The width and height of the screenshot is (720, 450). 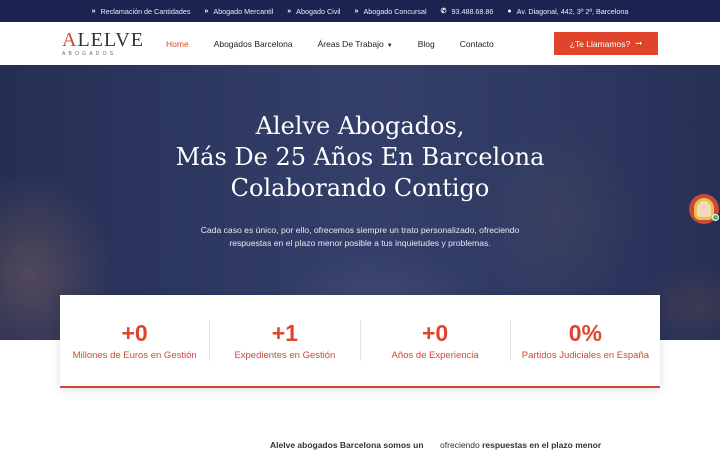 I want to click on stat-item: 0% Partidos Judiciales en España, so click(x=585, y=340).